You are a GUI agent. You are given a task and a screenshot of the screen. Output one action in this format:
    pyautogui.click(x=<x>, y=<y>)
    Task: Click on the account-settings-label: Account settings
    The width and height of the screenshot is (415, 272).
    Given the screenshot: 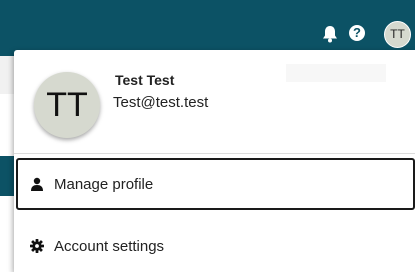 What is the action you would take?
    pyautogui.click(x=109, y=246)
    